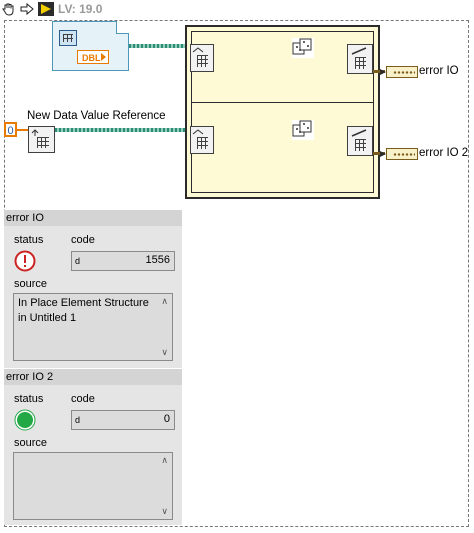 The width and height of the screenshot is (474, 533). I want to click on error-io-terminal-label: error IO, so click(439, 71).